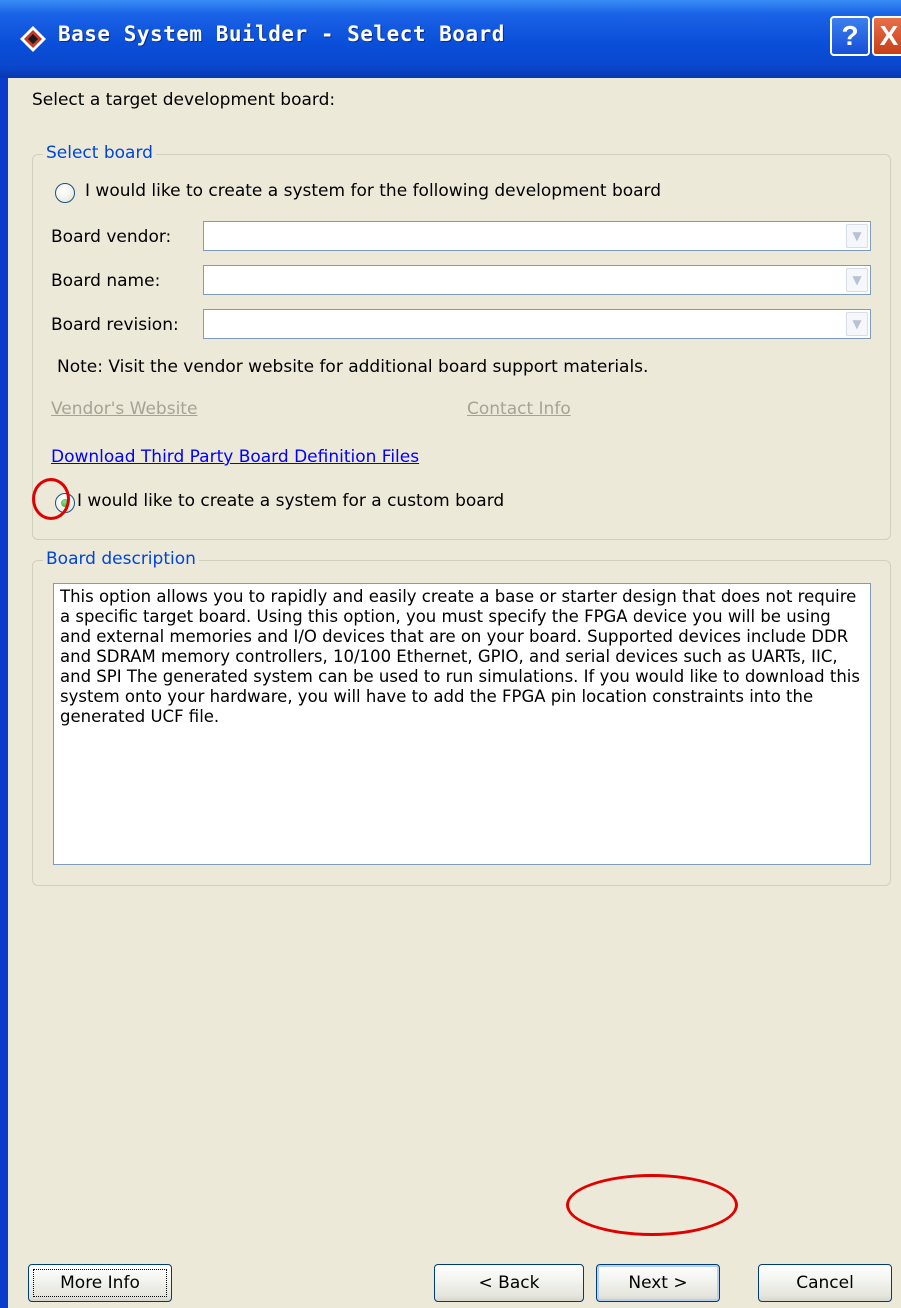 The image size is (901, 1308). What do you see at coordinates (33, 39) in the screenshot?
I see `app-diamond-icon` at bounding box center [33, 39].